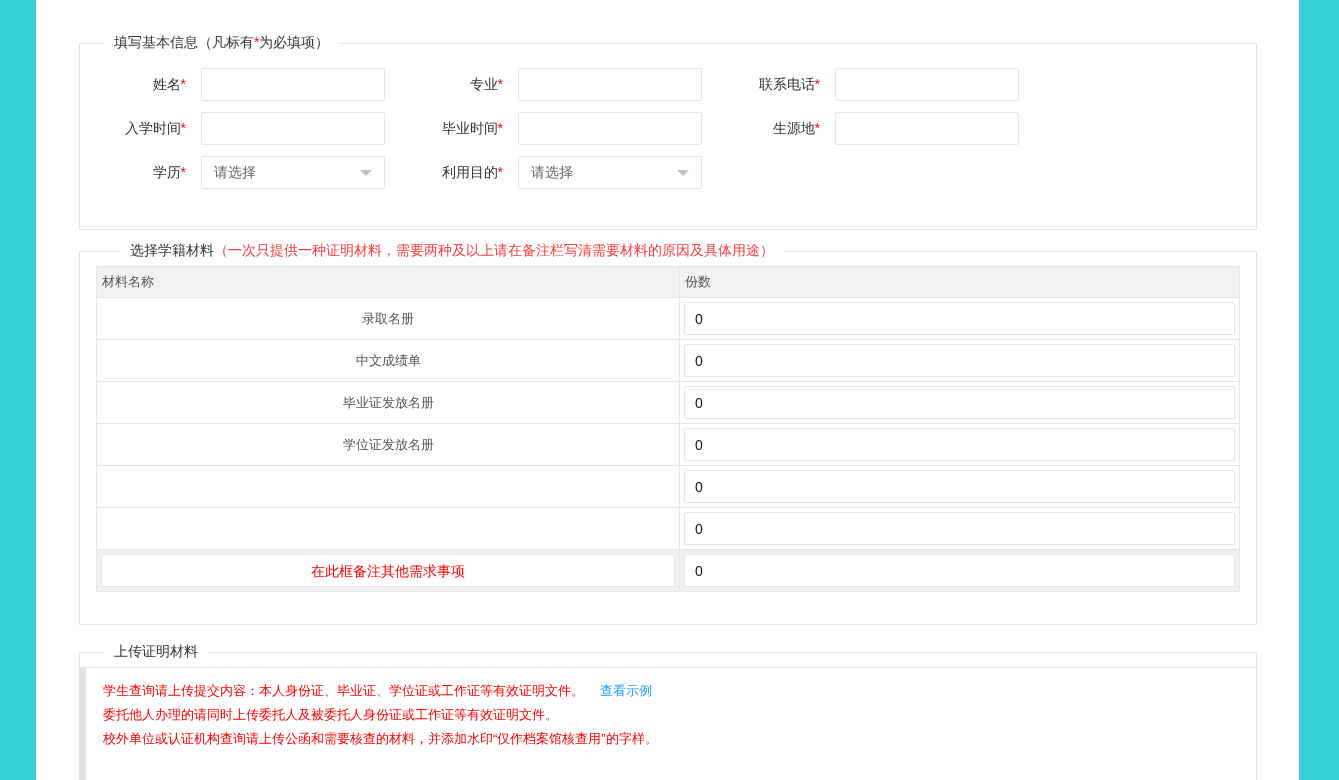 The image size is (1339, 780). Describe the element at coordinates (169, 172) in the screenshot. I see `field-label: 学历*` at that location.